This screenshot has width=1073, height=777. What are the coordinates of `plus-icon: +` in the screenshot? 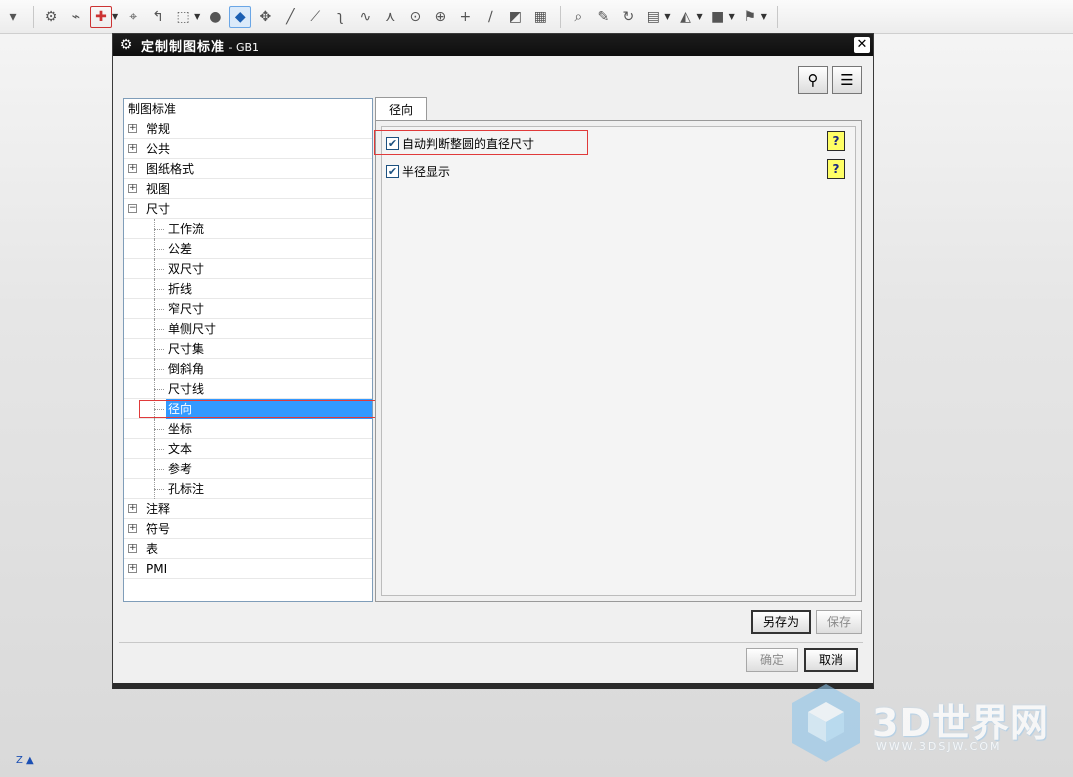 It's located at (465, 17).